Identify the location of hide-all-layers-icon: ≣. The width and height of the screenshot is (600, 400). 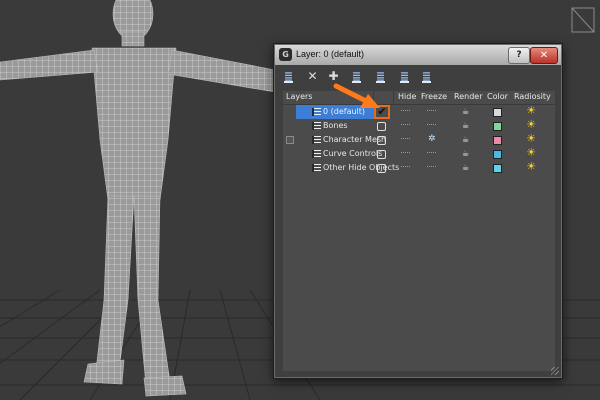
(404, 76).